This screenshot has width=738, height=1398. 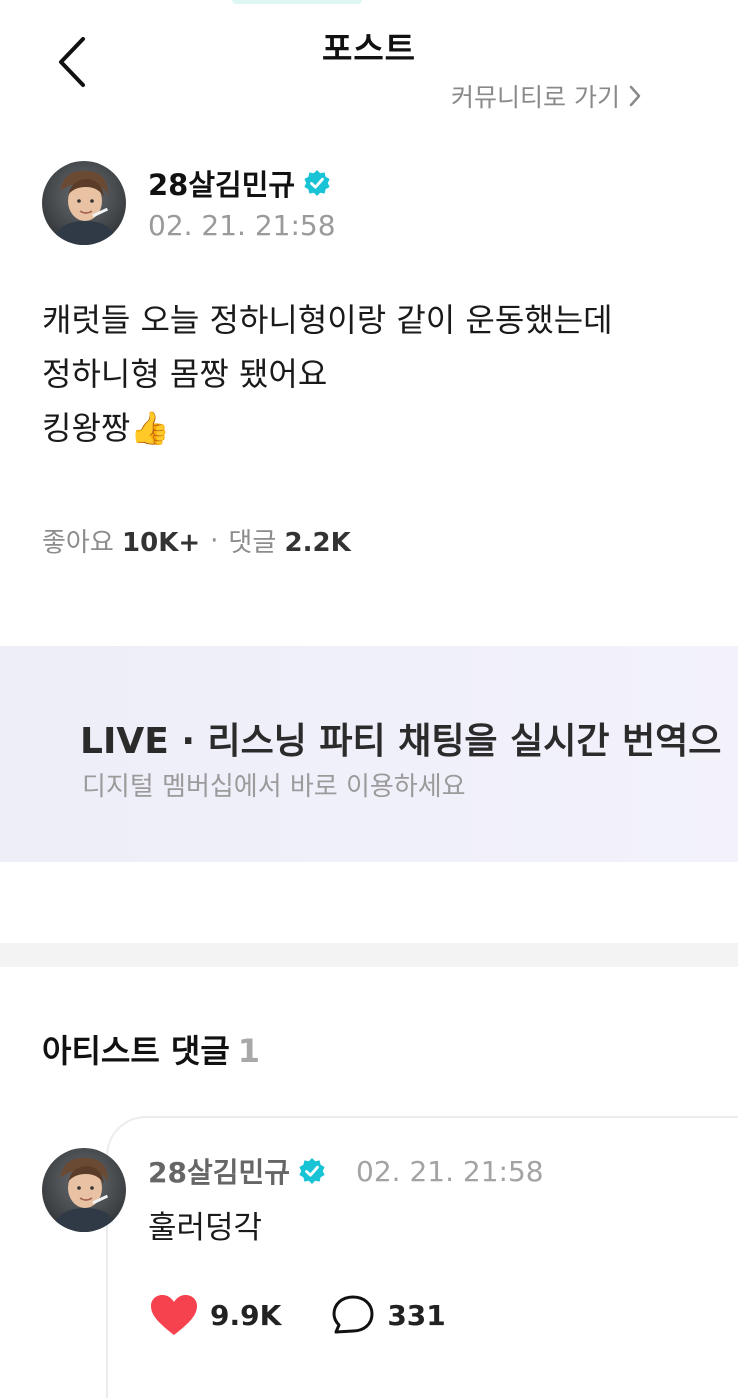 I want to click on heart-icon, so click(x=174, y=1315).